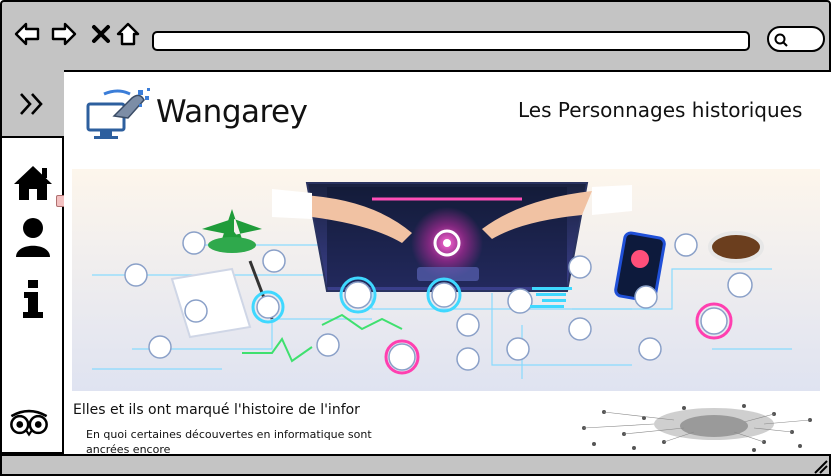  Describe the element at coordinates (232, 112) in the screenshot. I see `brand-name: Wangarey` at that location.